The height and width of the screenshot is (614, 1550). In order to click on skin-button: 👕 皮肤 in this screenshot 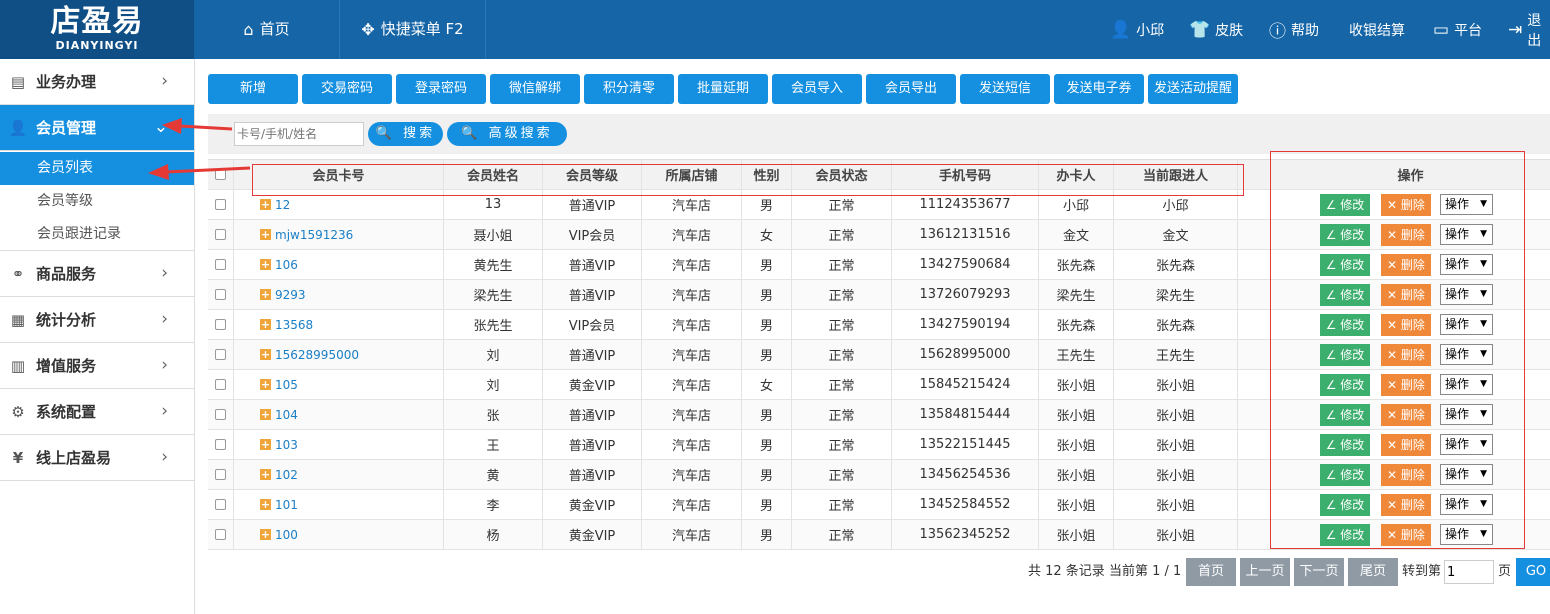, I will do `click(1216, 29)`.